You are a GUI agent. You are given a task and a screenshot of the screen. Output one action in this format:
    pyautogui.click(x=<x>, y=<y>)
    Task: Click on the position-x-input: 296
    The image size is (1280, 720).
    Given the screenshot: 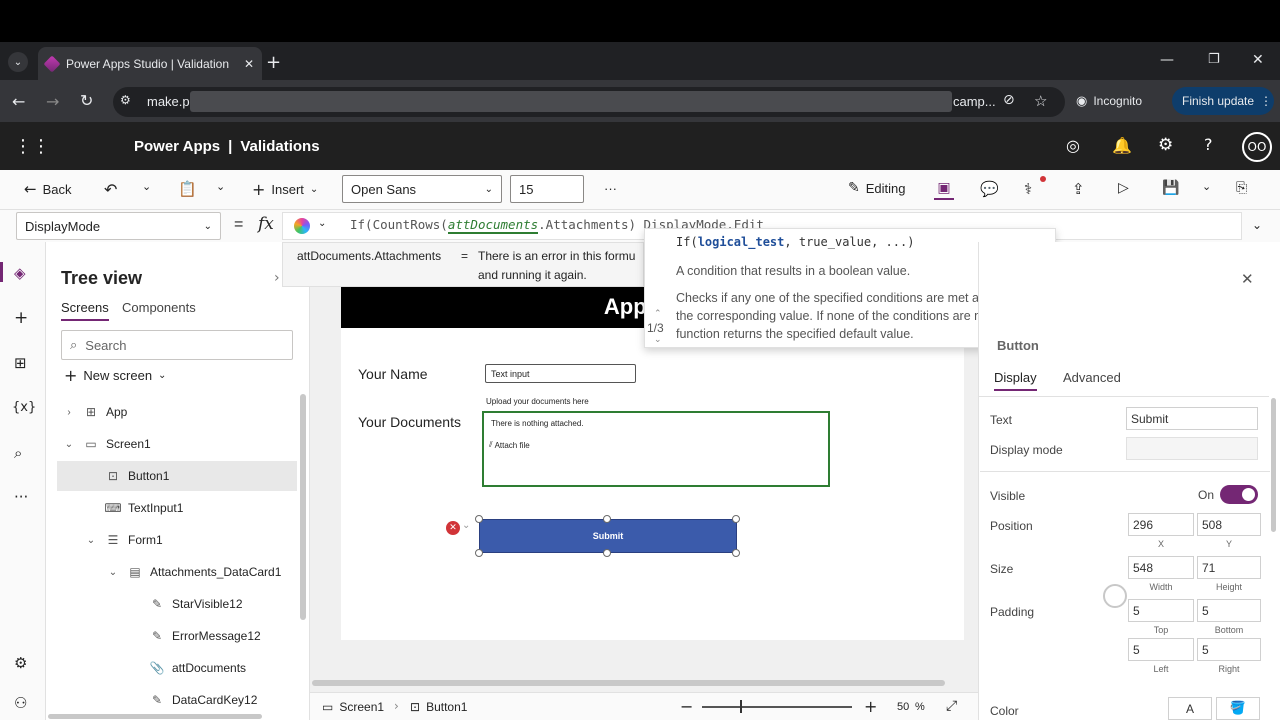 What is the action you would take?
    pyautogui.click(x=1161, y=524)
    